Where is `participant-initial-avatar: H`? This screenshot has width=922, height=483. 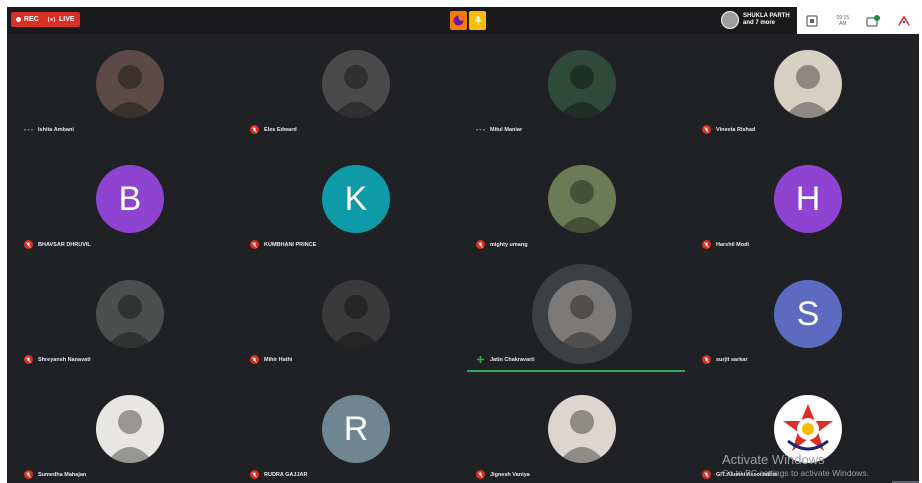 participant-initial-avatar: H is located at coordinates (808, 199).